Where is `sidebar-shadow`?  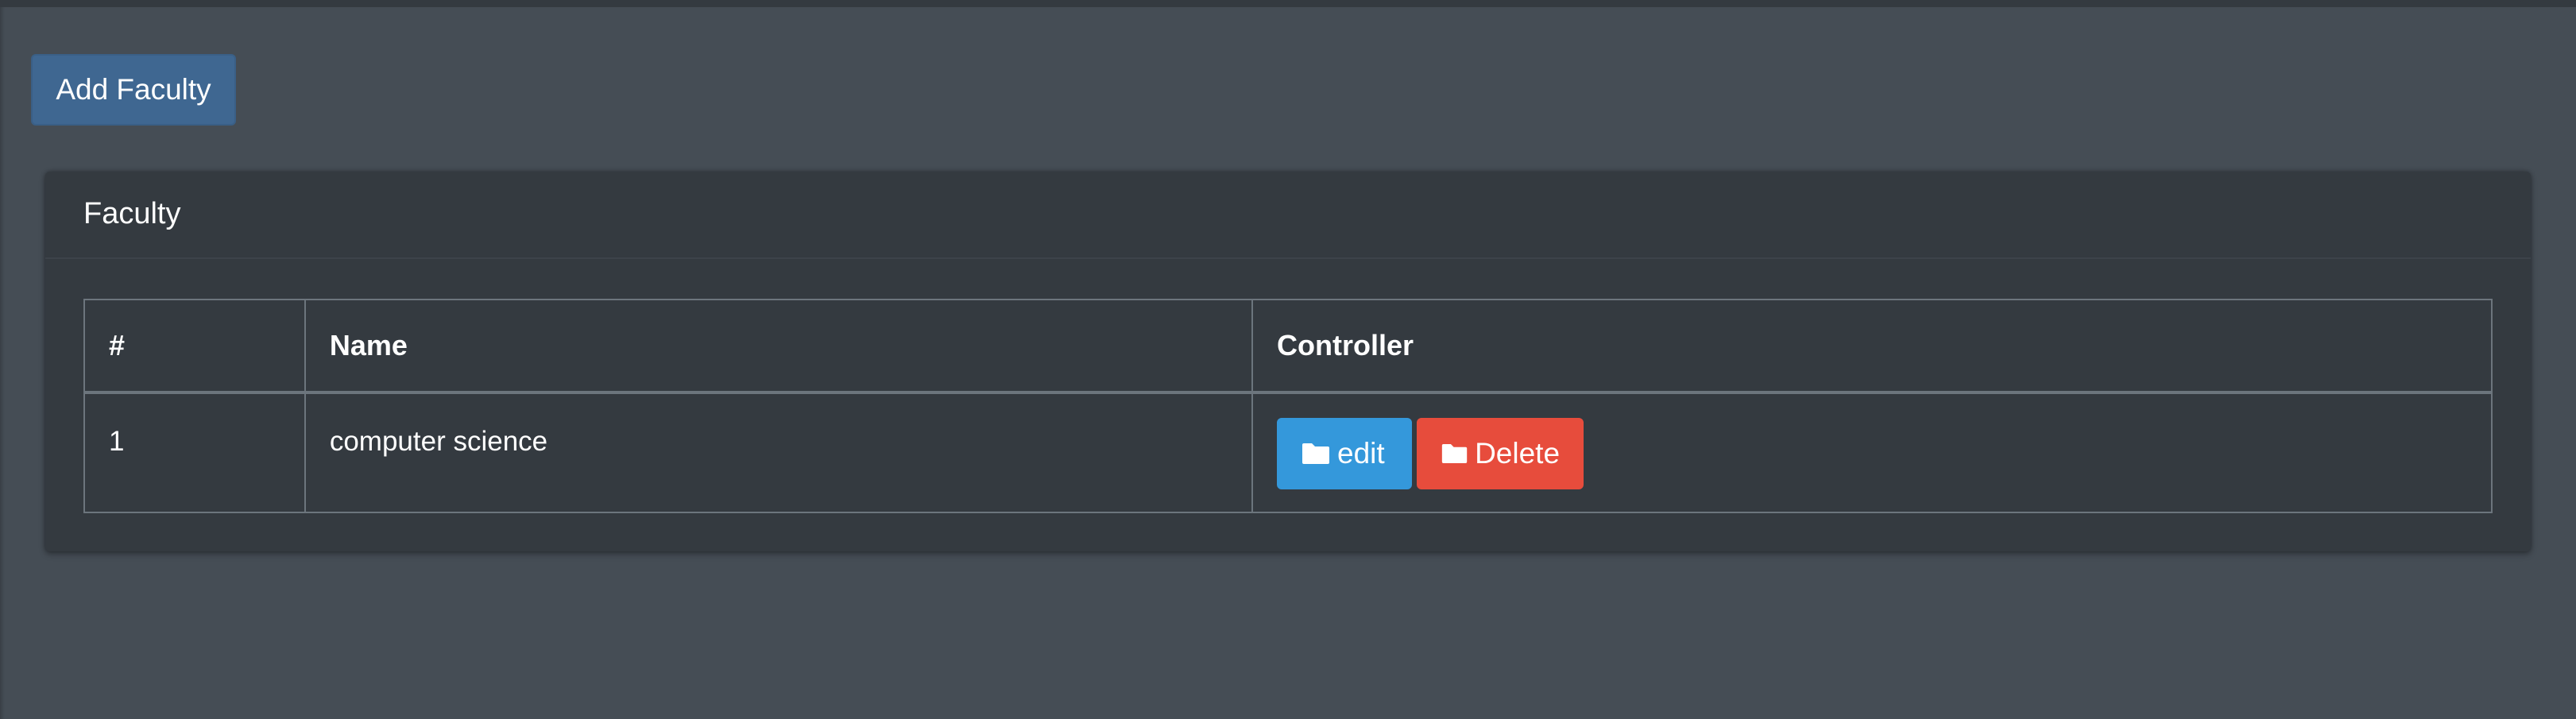 sidebar-shadow is located at coordinates (3, 363).